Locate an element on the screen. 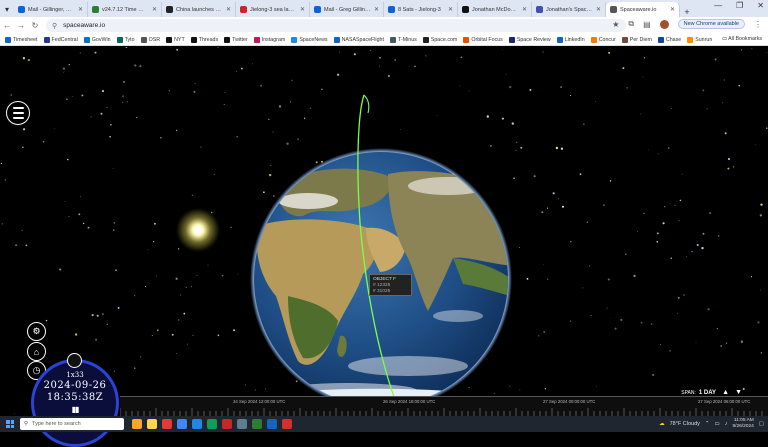  bookmark-item: Per Diem is located at coordinates (636, 39).